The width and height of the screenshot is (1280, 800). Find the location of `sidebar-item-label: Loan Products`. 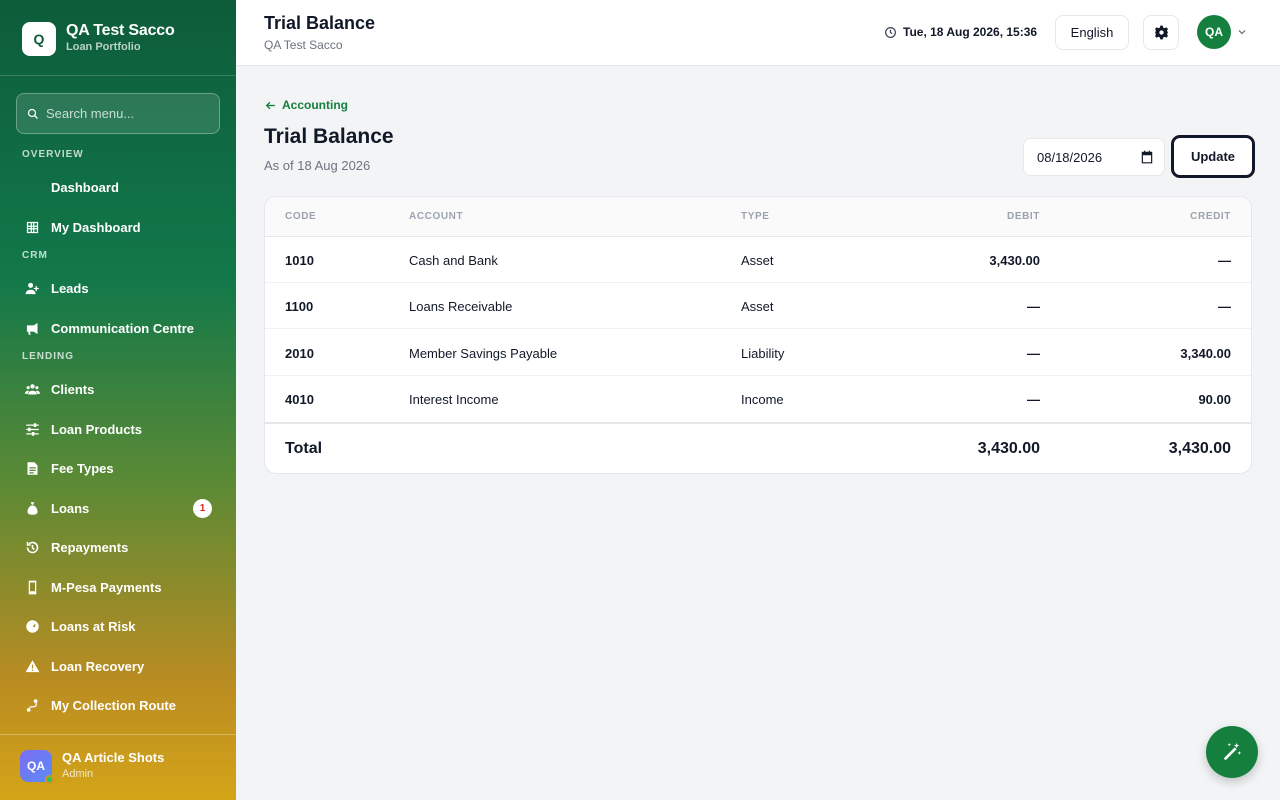

sidebar-item-label: Loan Products is located at coordinates (97, 429).